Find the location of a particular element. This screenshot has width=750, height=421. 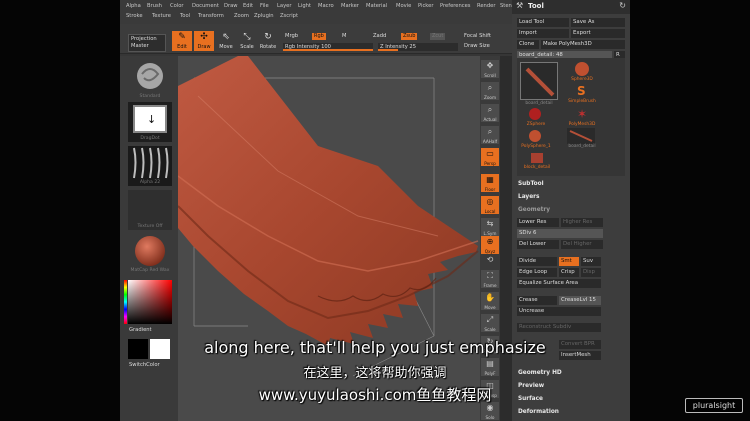

save-as-button: Save As is located at coordinates (598, 22).